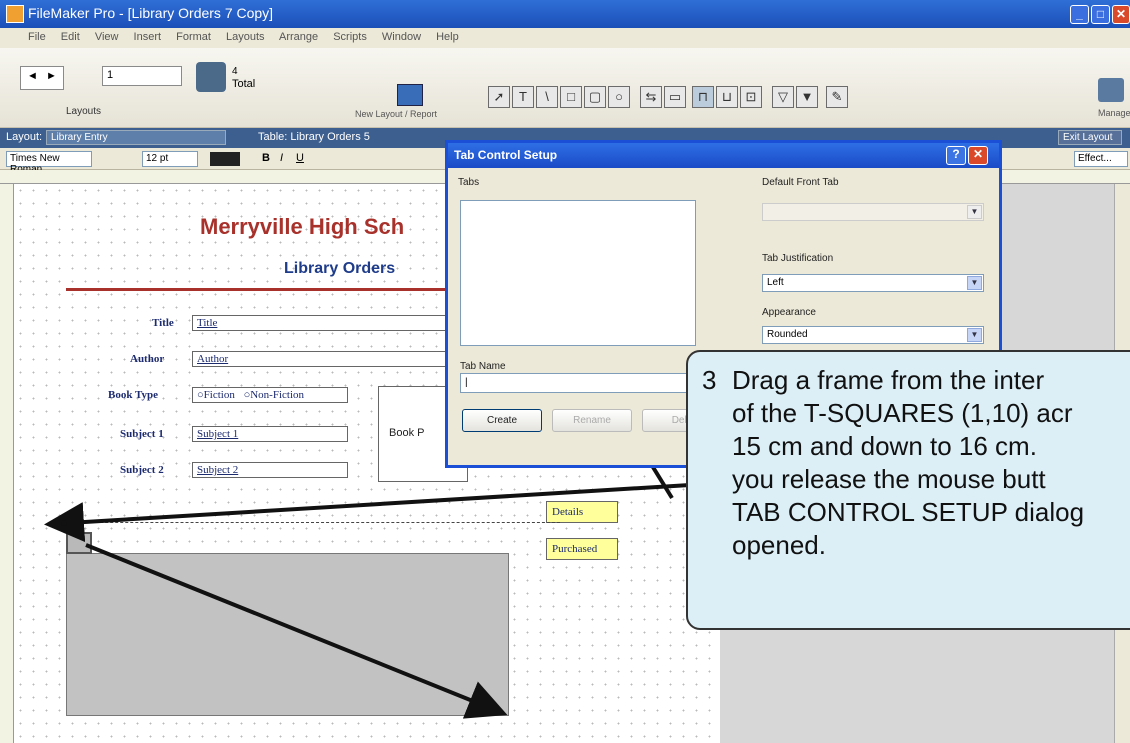 Image resolution: width=1130 pixels, height=743 pixels. I want to click on default-front-tab-label: Default Front Tab, so click(800, 182).